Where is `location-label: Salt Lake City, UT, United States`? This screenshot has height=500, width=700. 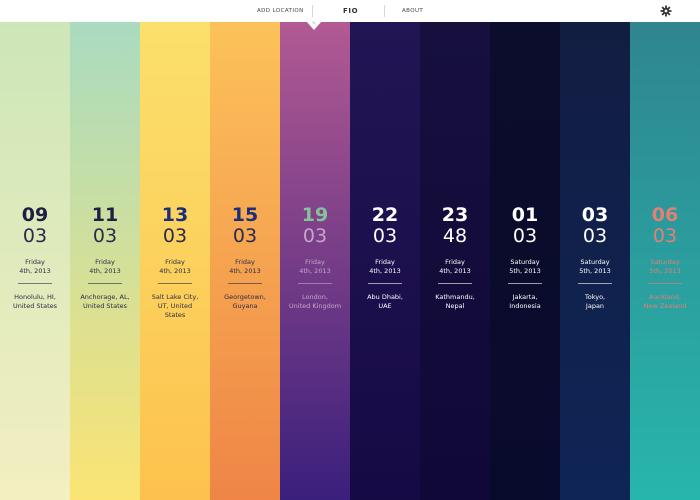 location-label: Salt Lake City, UT, United States is located at coordinates (175, 306).